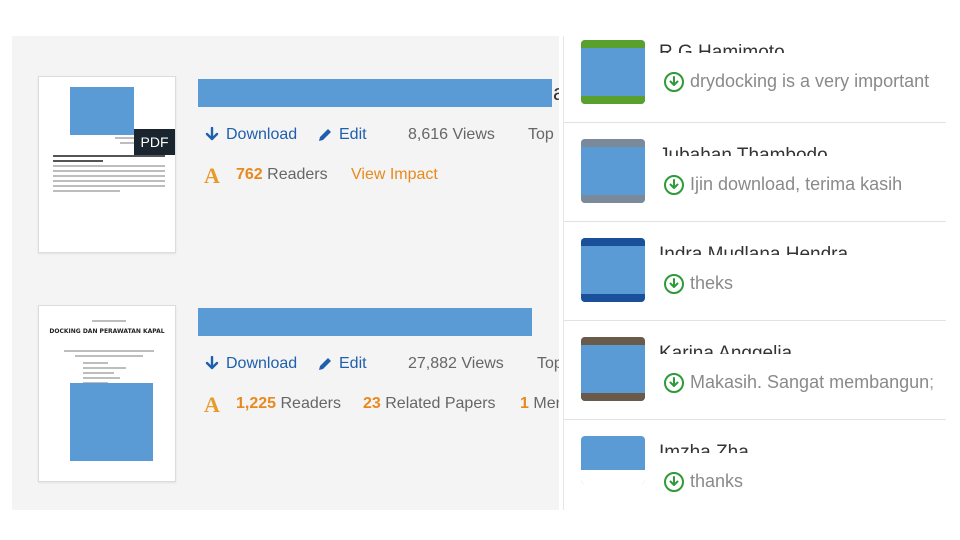 This screenshot has height=540, width=960. What do you see at coordinates (107, 164) in the screenshot?
I see `paper-thumbnail: PDF` at bounding box center [107, 164].